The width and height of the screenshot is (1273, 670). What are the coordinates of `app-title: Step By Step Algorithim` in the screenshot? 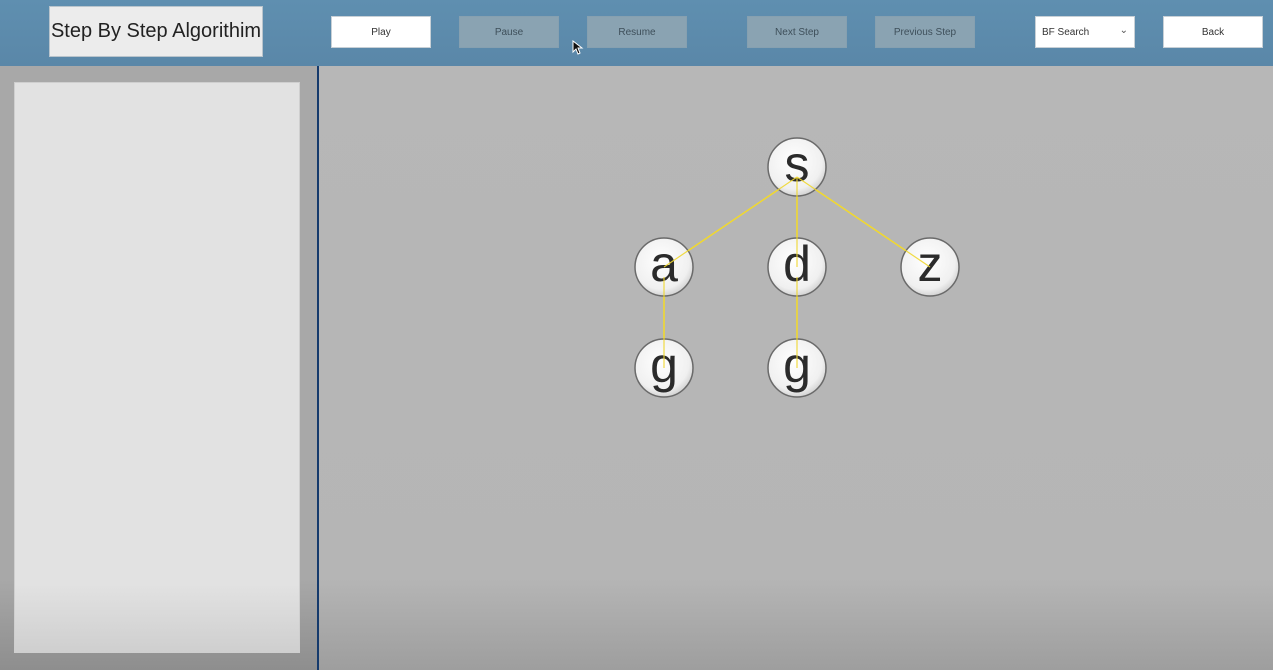 It's located at (156, 31).